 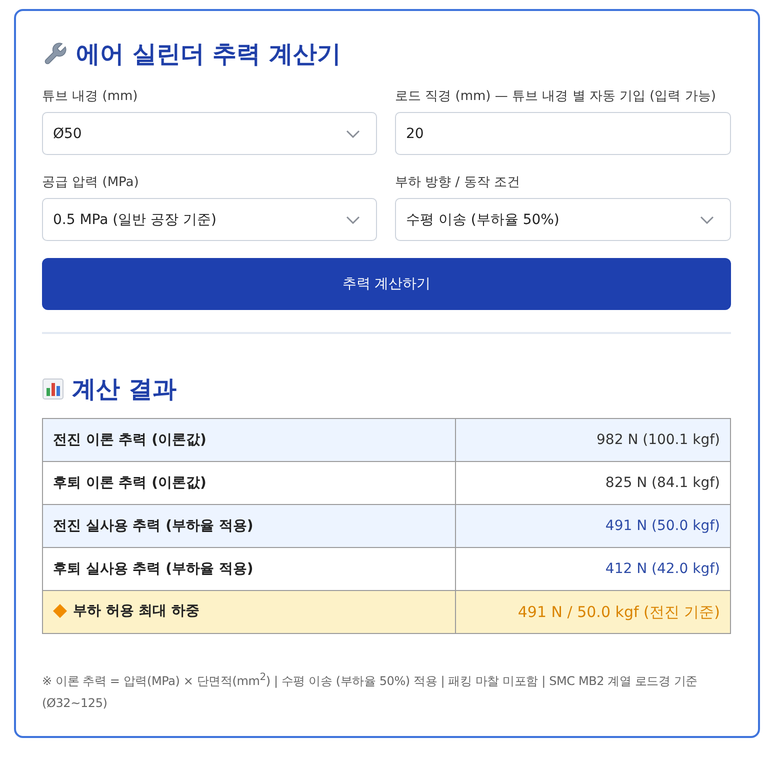 I want to click on bar-chart-icon, so click(x=53, y=389).